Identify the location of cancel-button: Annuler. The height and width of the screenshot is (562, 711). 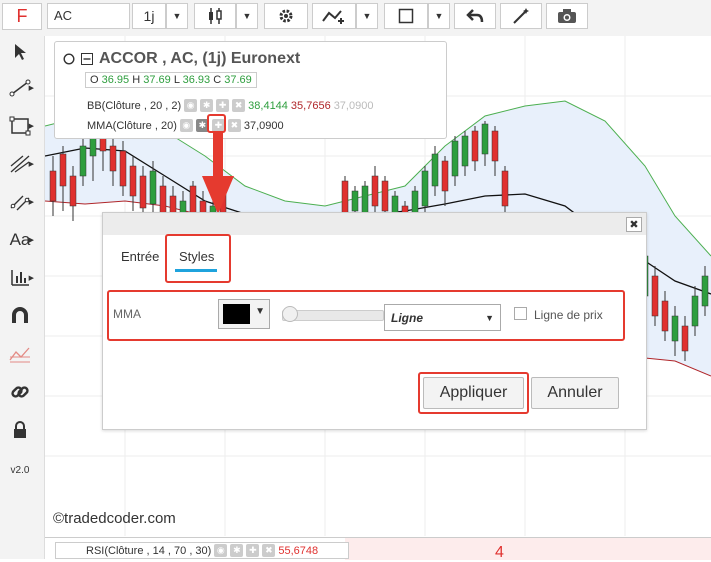
(575, 393).